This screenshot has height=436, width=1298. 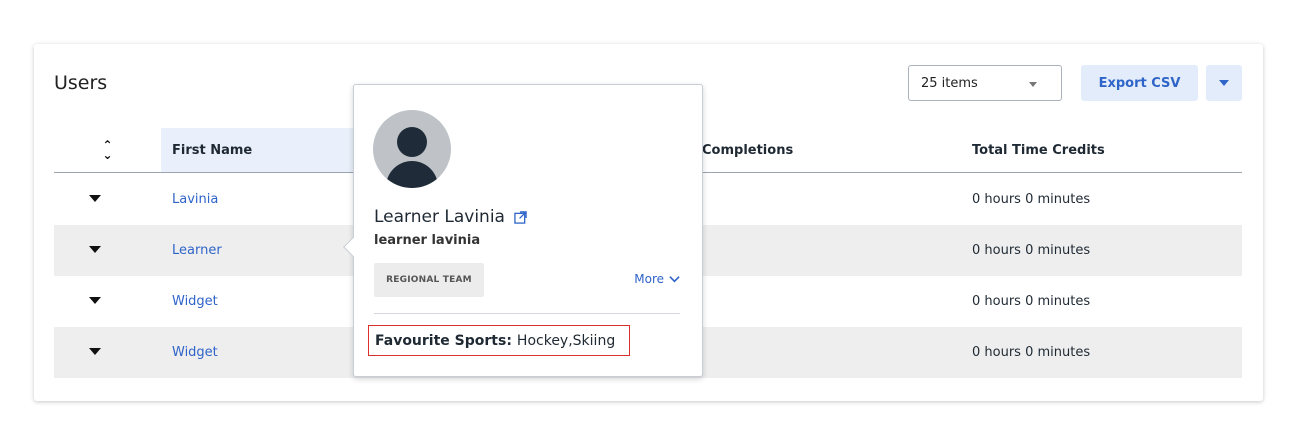 What do you see at coordinates (107, 155) in the screenshot?
I see `chevron-down-icon: ⌄` at bounding box center [107, 155].